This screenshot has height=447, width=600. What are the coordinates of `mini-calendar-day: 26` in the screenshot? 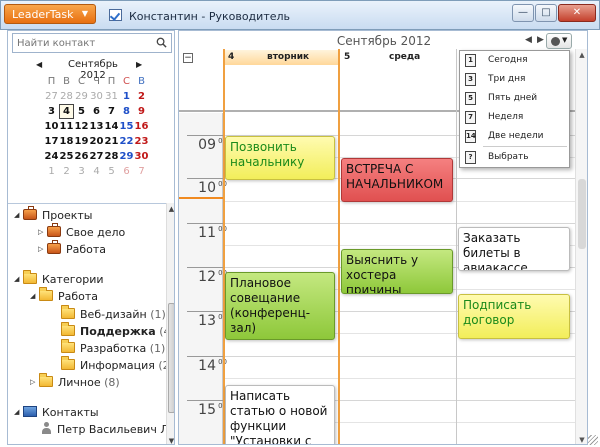 It's located at (81, 156).